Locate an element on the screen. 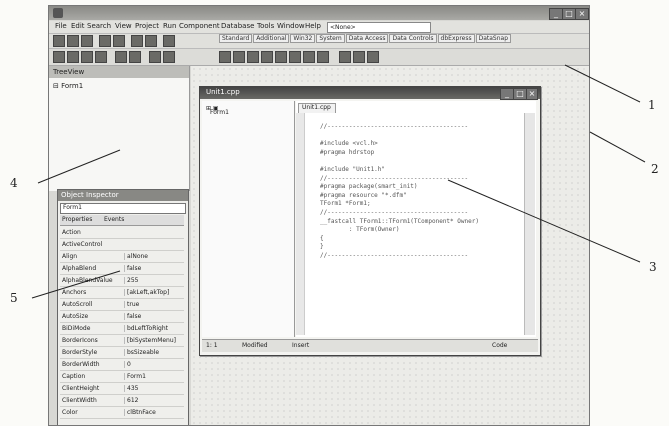 The height and width of the screenshot is (426, 669). callout-label-4: 4 is located at coordinates (14, 183).